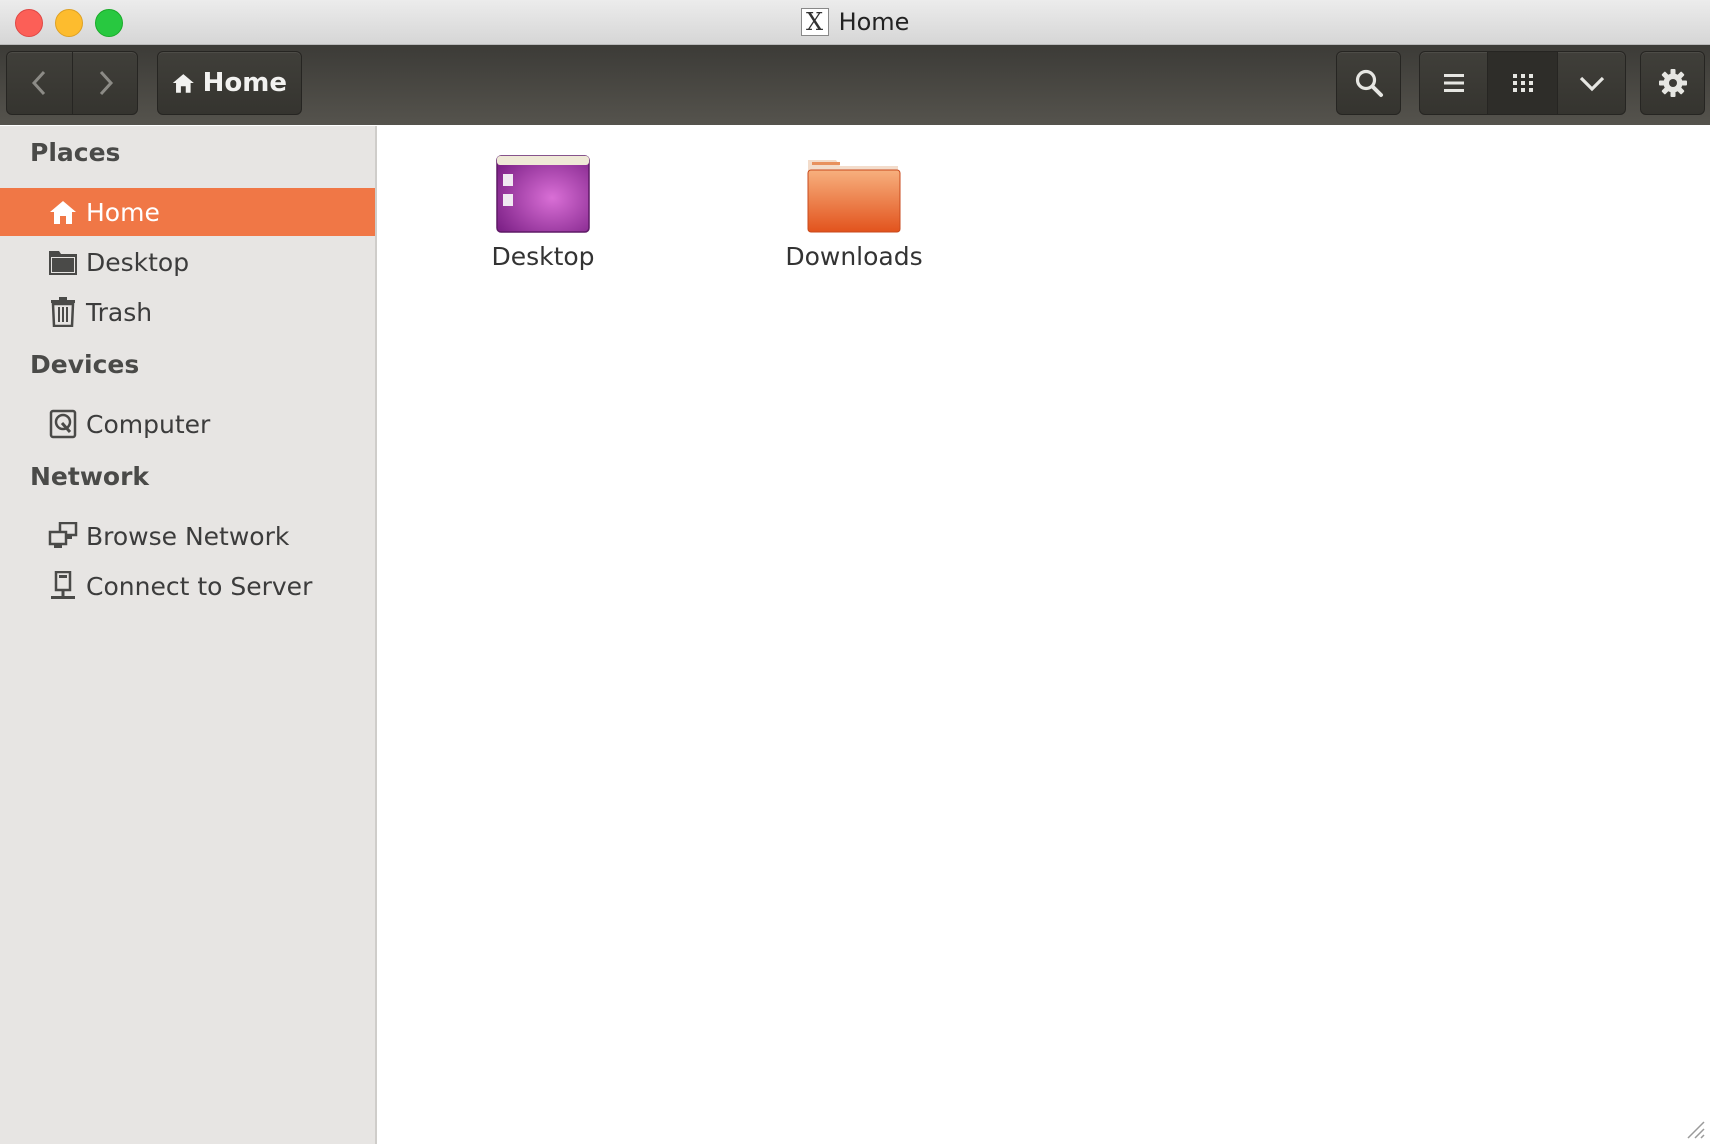  Describe the element at coordinates (123, 212) in the screenshot. I see `sidebar-item-label: Home` at that location.